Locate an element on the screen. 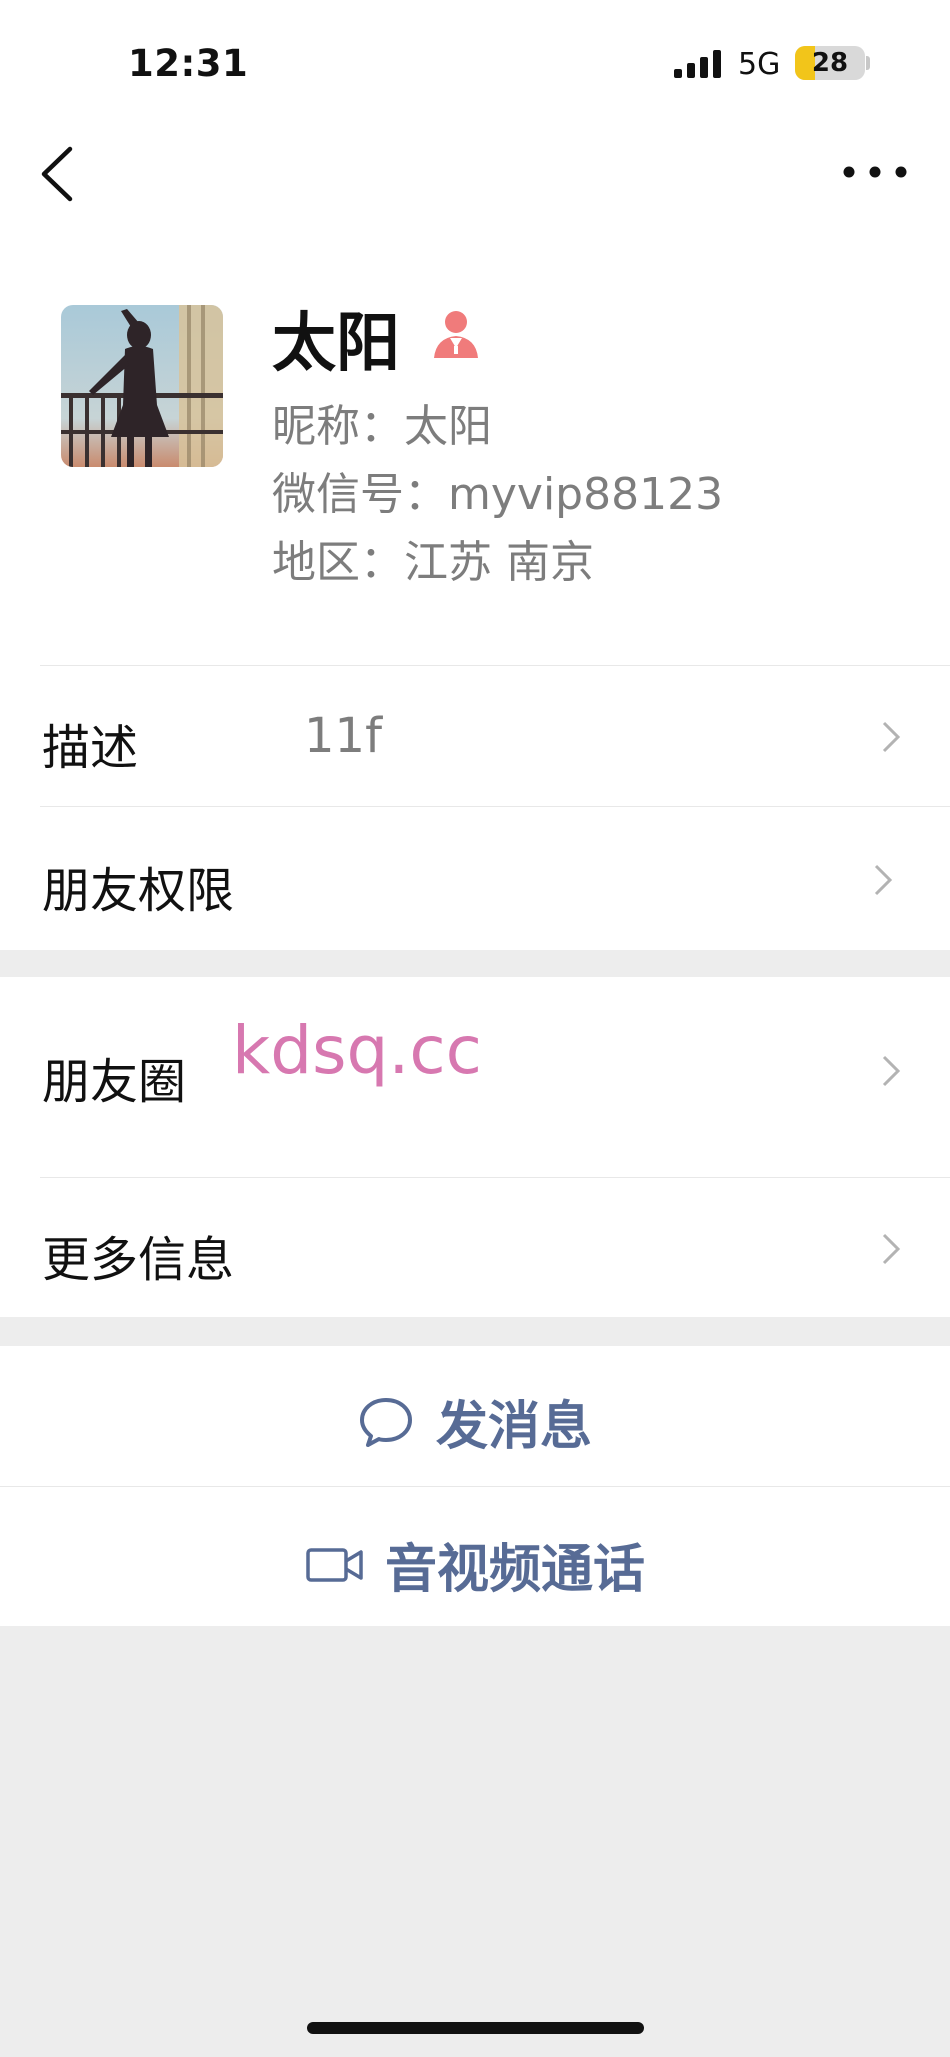  more-info-row: 更多信息 is located at coordinates (475, 1247).